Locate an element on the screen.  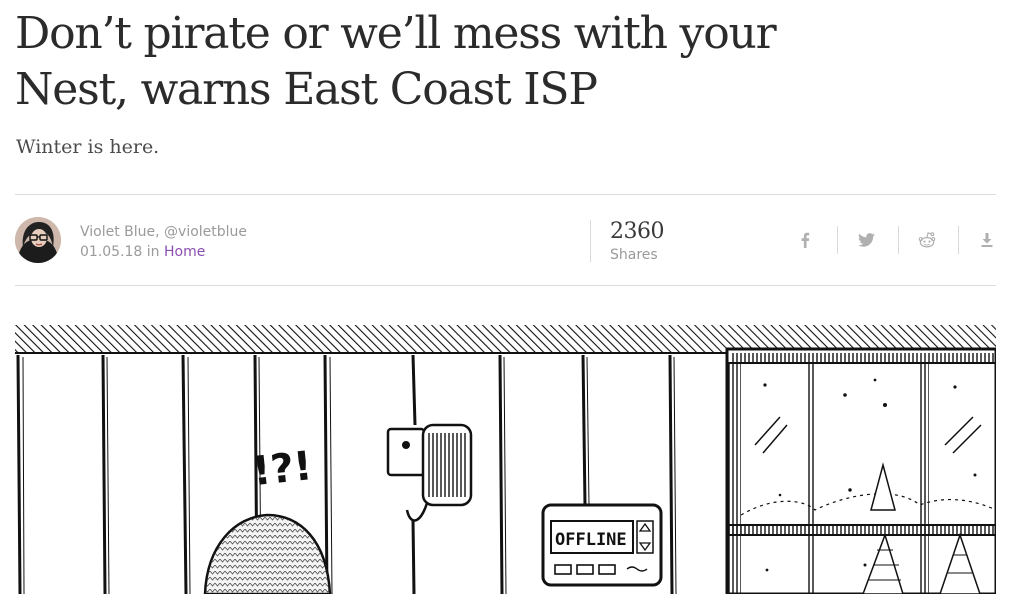
shares-label: Shares is located at coordinates (634, 255).